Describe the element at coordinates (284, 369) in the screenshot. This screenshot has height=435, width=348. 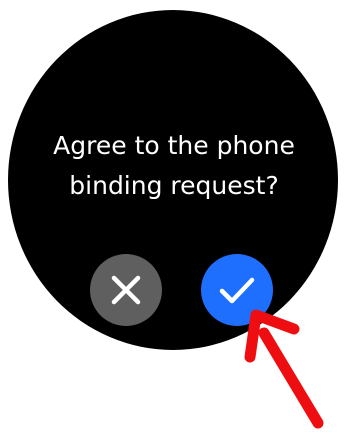
I see `red-arrow-icon` at that location.